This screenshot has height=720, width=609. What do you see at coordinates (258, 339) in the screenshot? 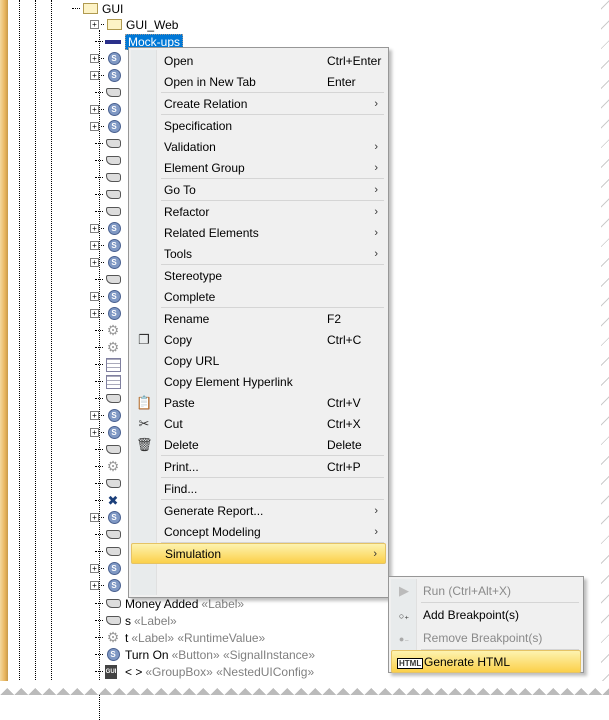
I see `menu-item-copy: ❐ Copy Ctrl+C` at bounding box center [258, 339].